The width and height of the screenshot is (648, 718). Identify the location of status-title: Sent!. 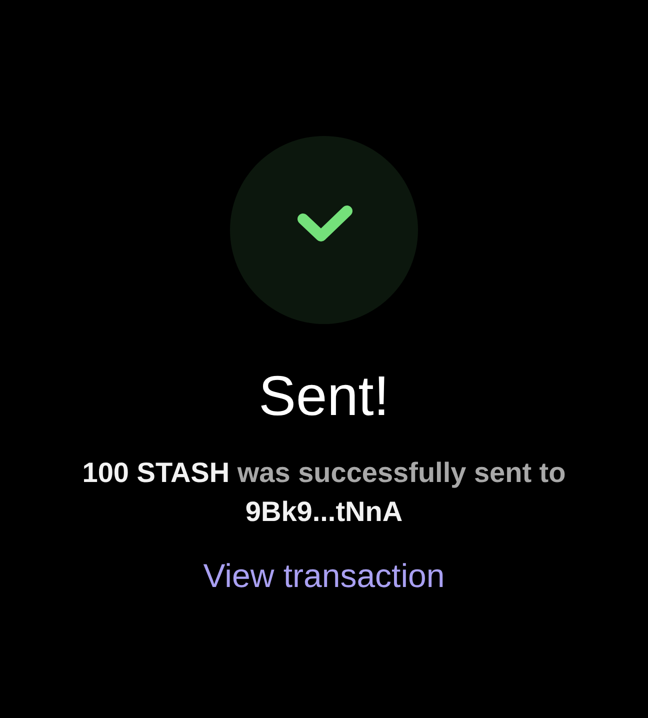
(324, 396).